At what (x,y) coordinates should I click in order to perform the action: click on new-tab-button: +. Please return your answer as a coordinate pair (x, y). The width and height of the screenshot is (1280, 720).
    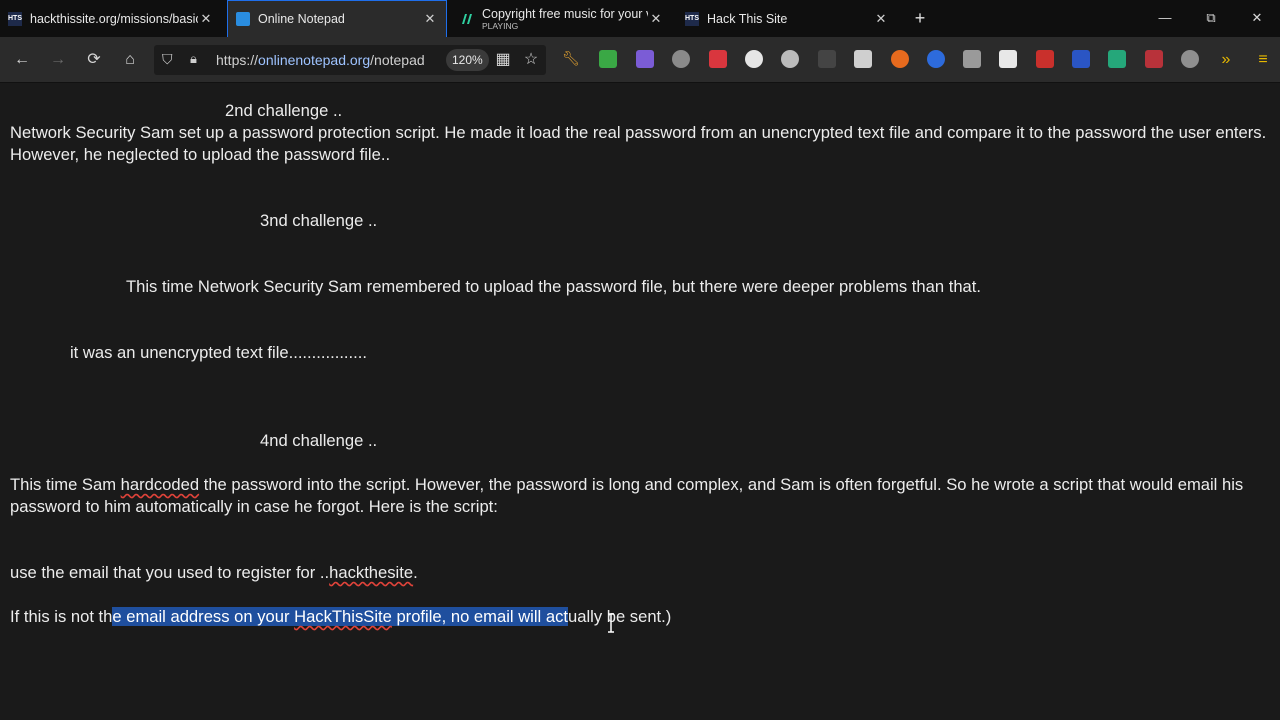
    Looking at the image, I should click on (920, 18).